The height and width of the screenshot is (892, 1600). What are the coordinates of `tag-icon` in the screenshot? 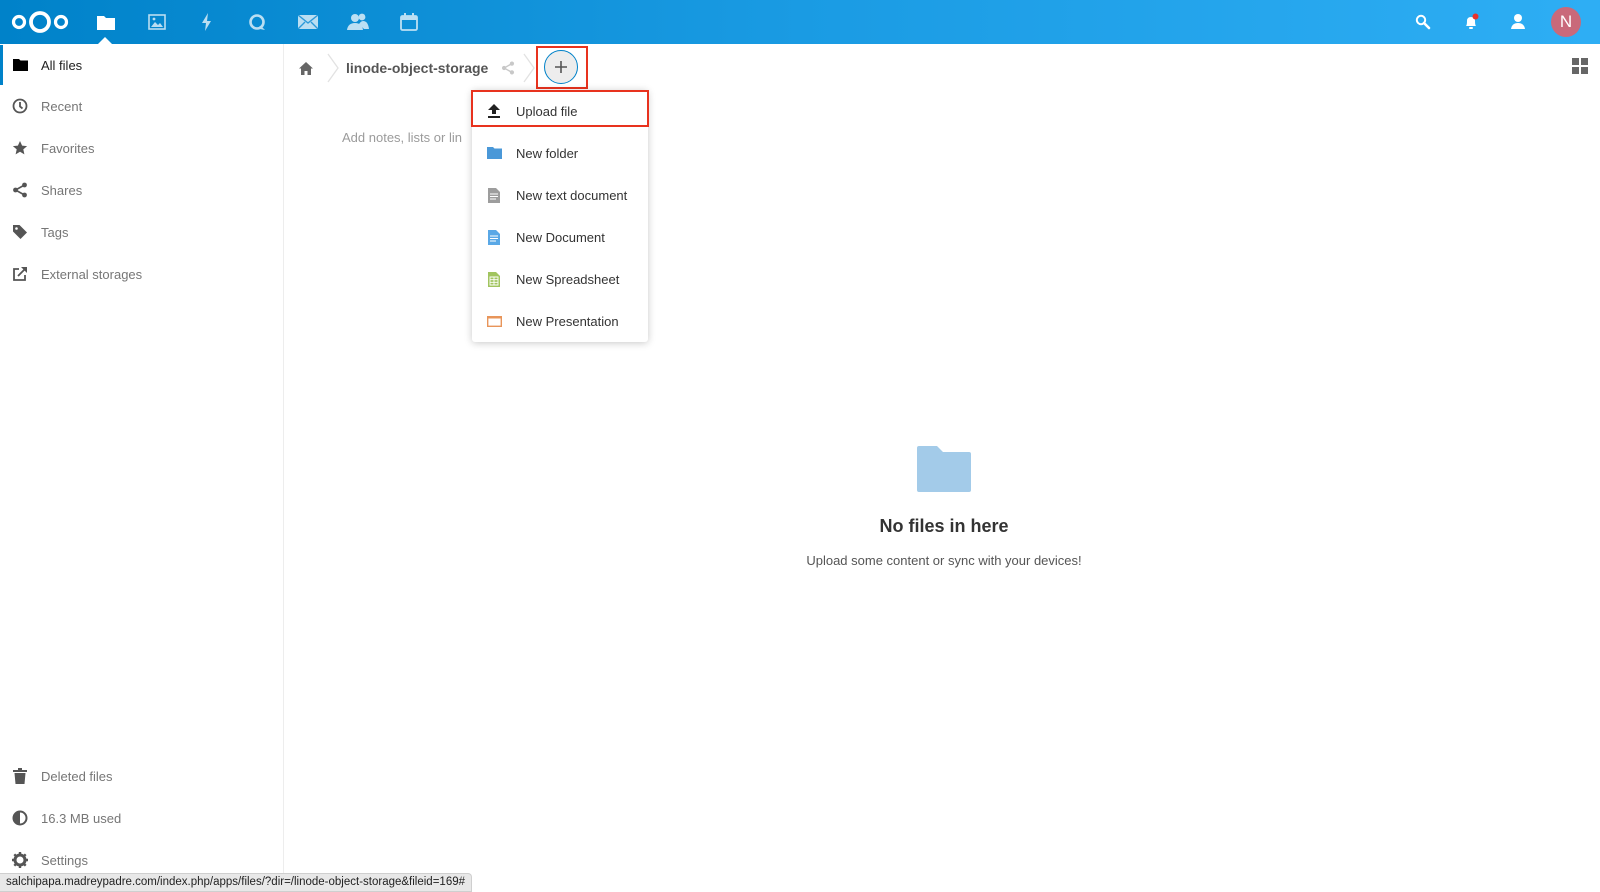 It's located at (20, 232).